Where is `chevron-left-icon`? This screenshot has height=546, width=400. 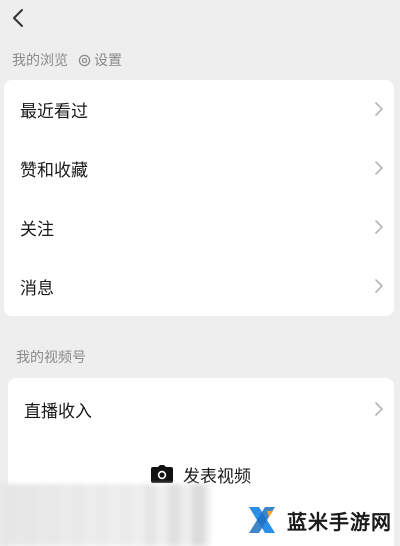
chevron-left-icon is located at coordinates (18, 18).